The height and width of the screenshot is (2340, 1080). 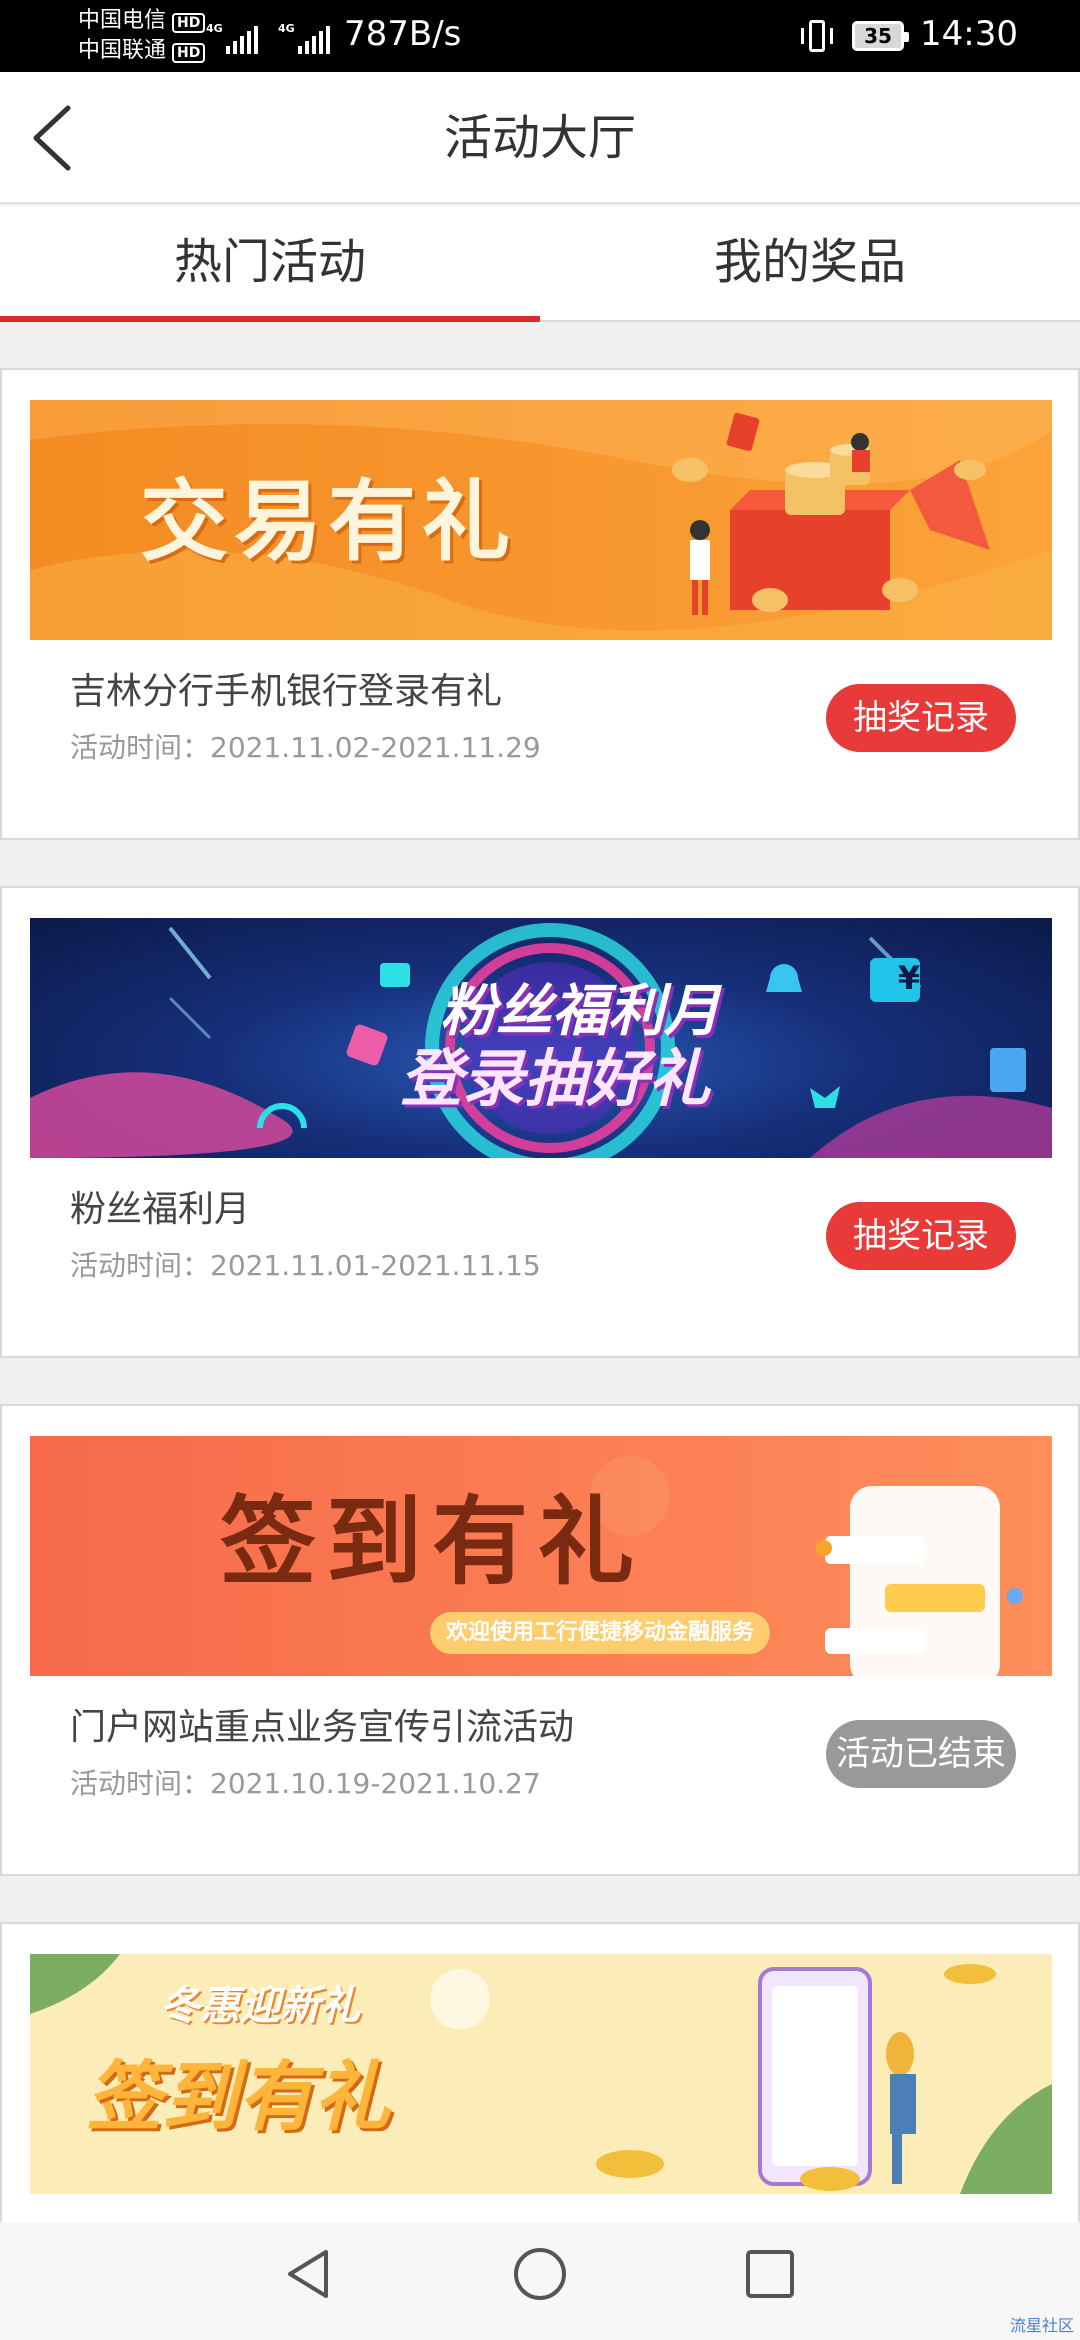 I want to click on banner-title-2: 登录抽好礼, so click(x=555, y=1078).